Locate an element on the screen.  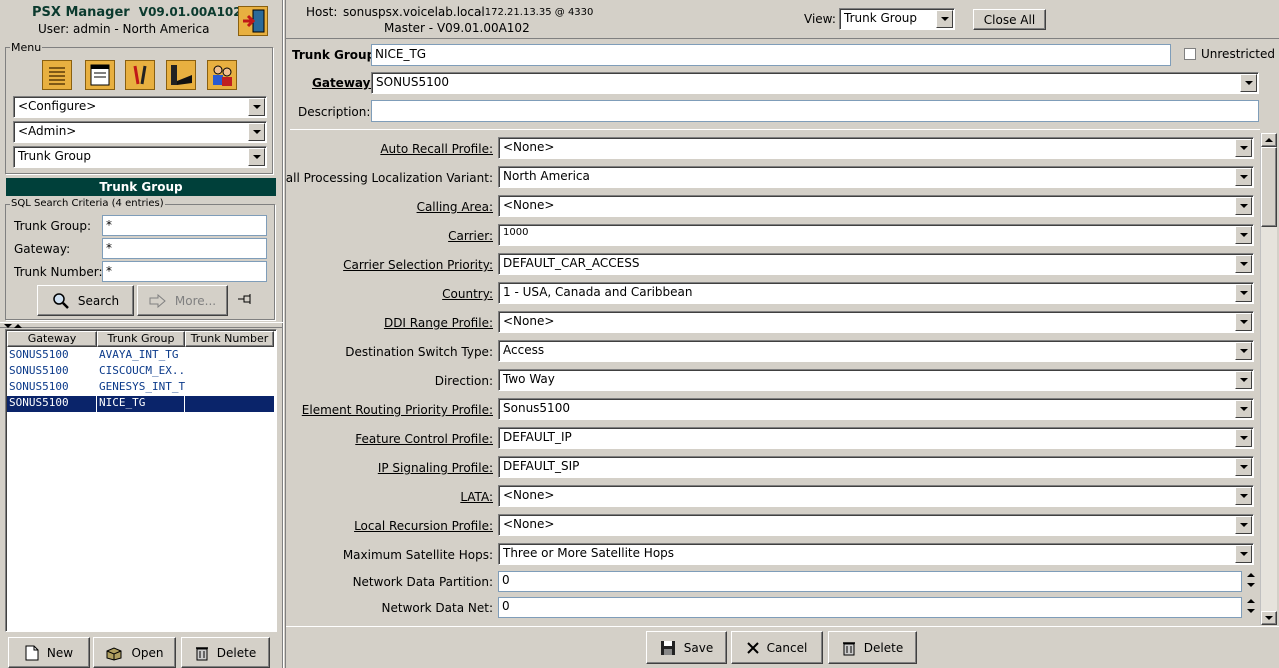
description-input is located at coordinates (815, 111).